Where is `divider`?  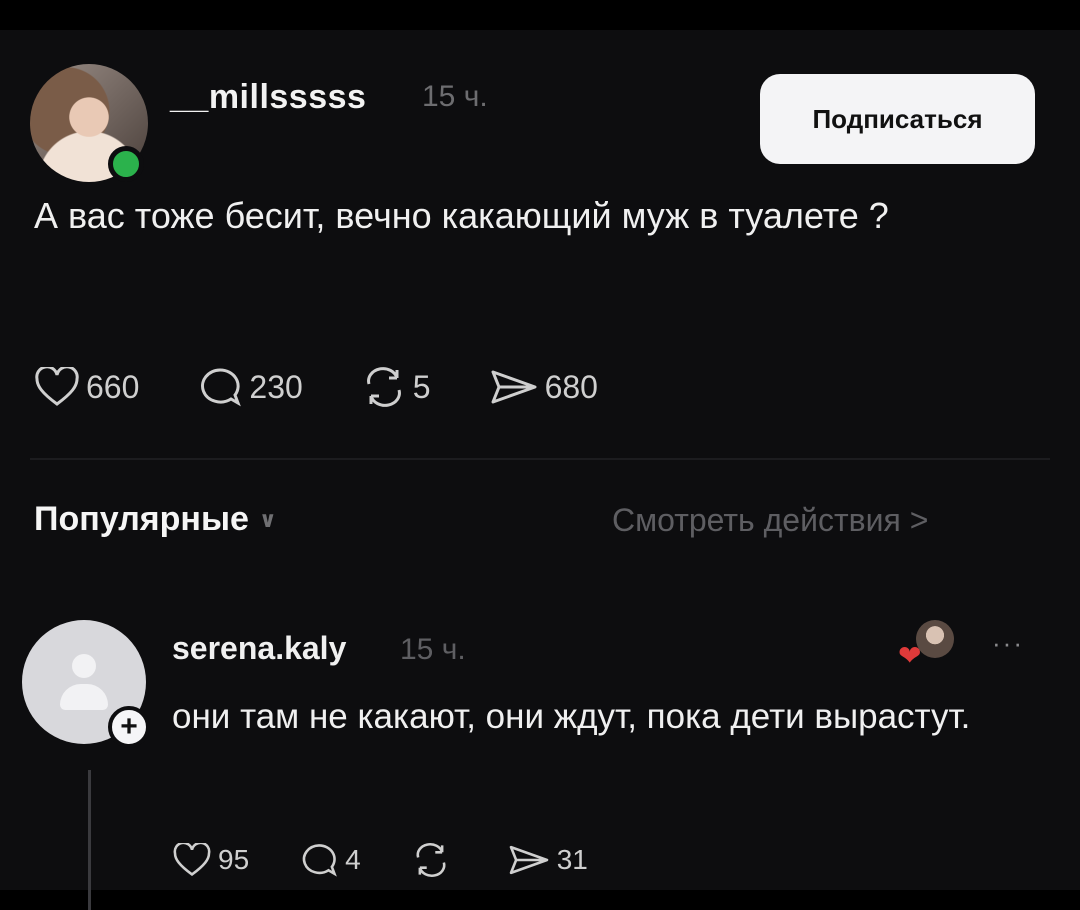 divider is located at coordinates (540, 459).